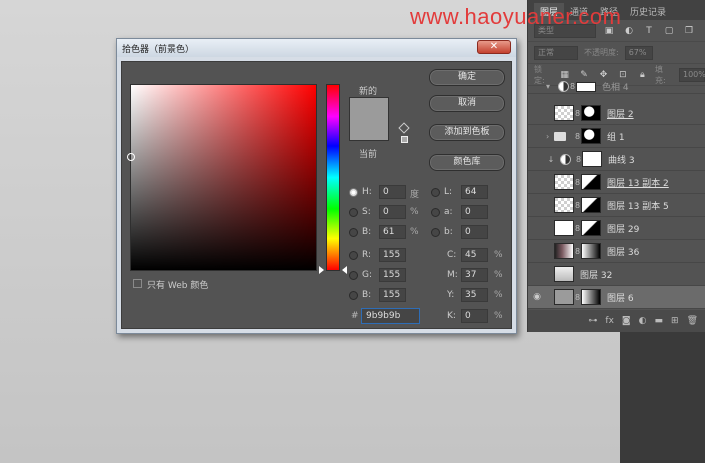 Image resolution: width=705 pixels, height=463 pixels. What do you see at coordinates (675, 321) in the screenshot?
I see `new-layer-icon: ⊞` at bounding box center [675, 321].